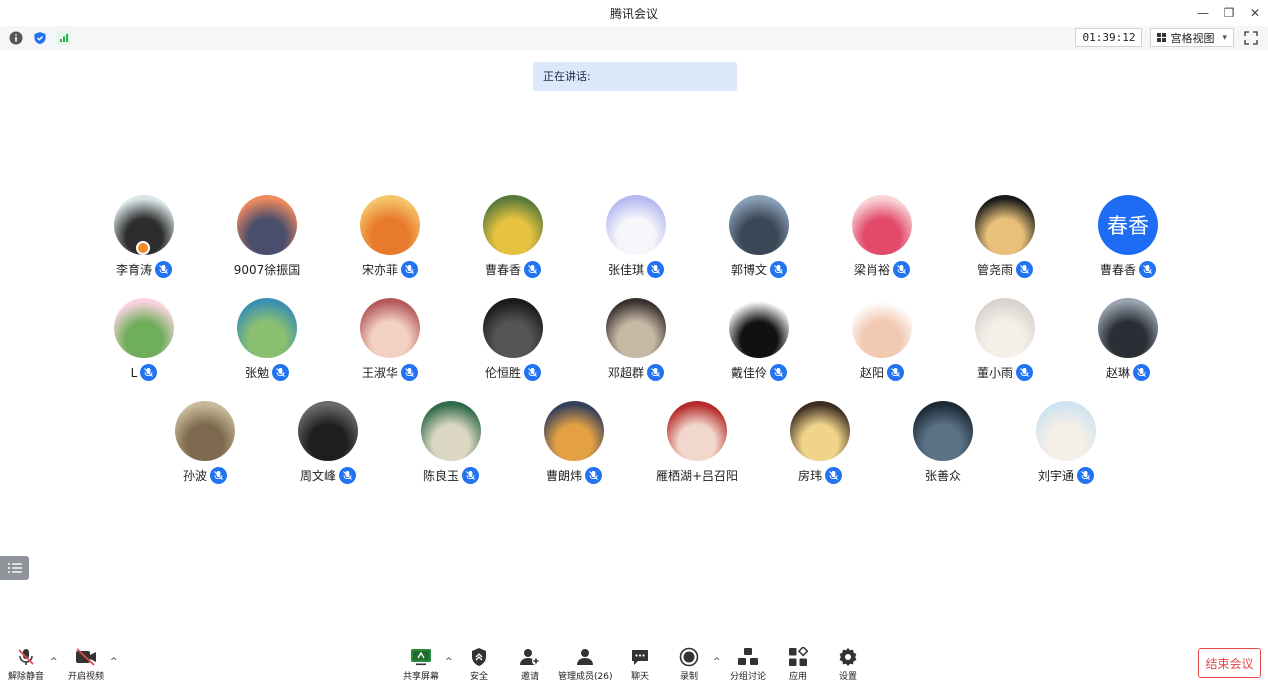  What do you see at coordinates (1192, 37) in the screenshot?
I see `view-mode-button: 宫格视图 ▾` at bounding box center [1192, 37].